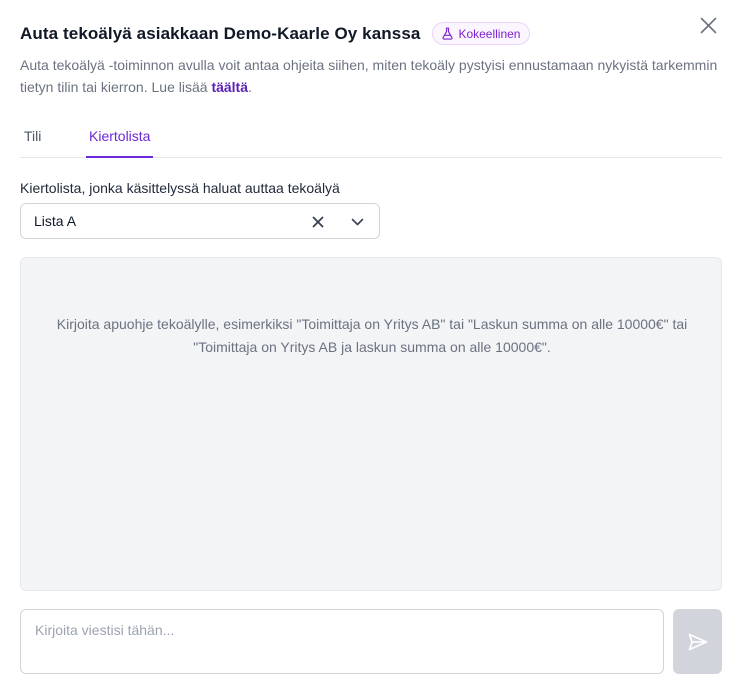 The height and width of the screenshot is (694, 745). I want to click on send-icon, so click(697, 641).